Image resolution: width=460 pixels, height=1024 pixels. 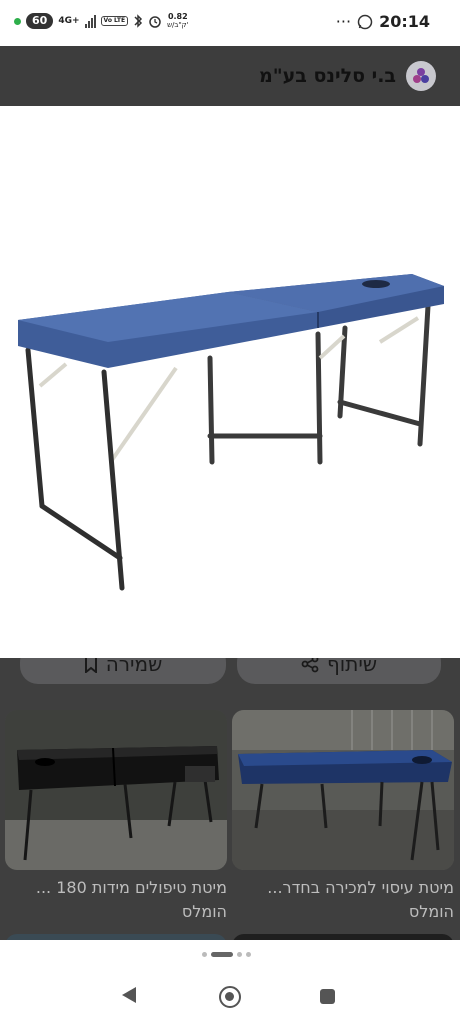 What do you see at coordinates (230, 76) in the screenshot?
I see `source-header: ב.י סלינס בע"מ` at bounding box center [230, 76].